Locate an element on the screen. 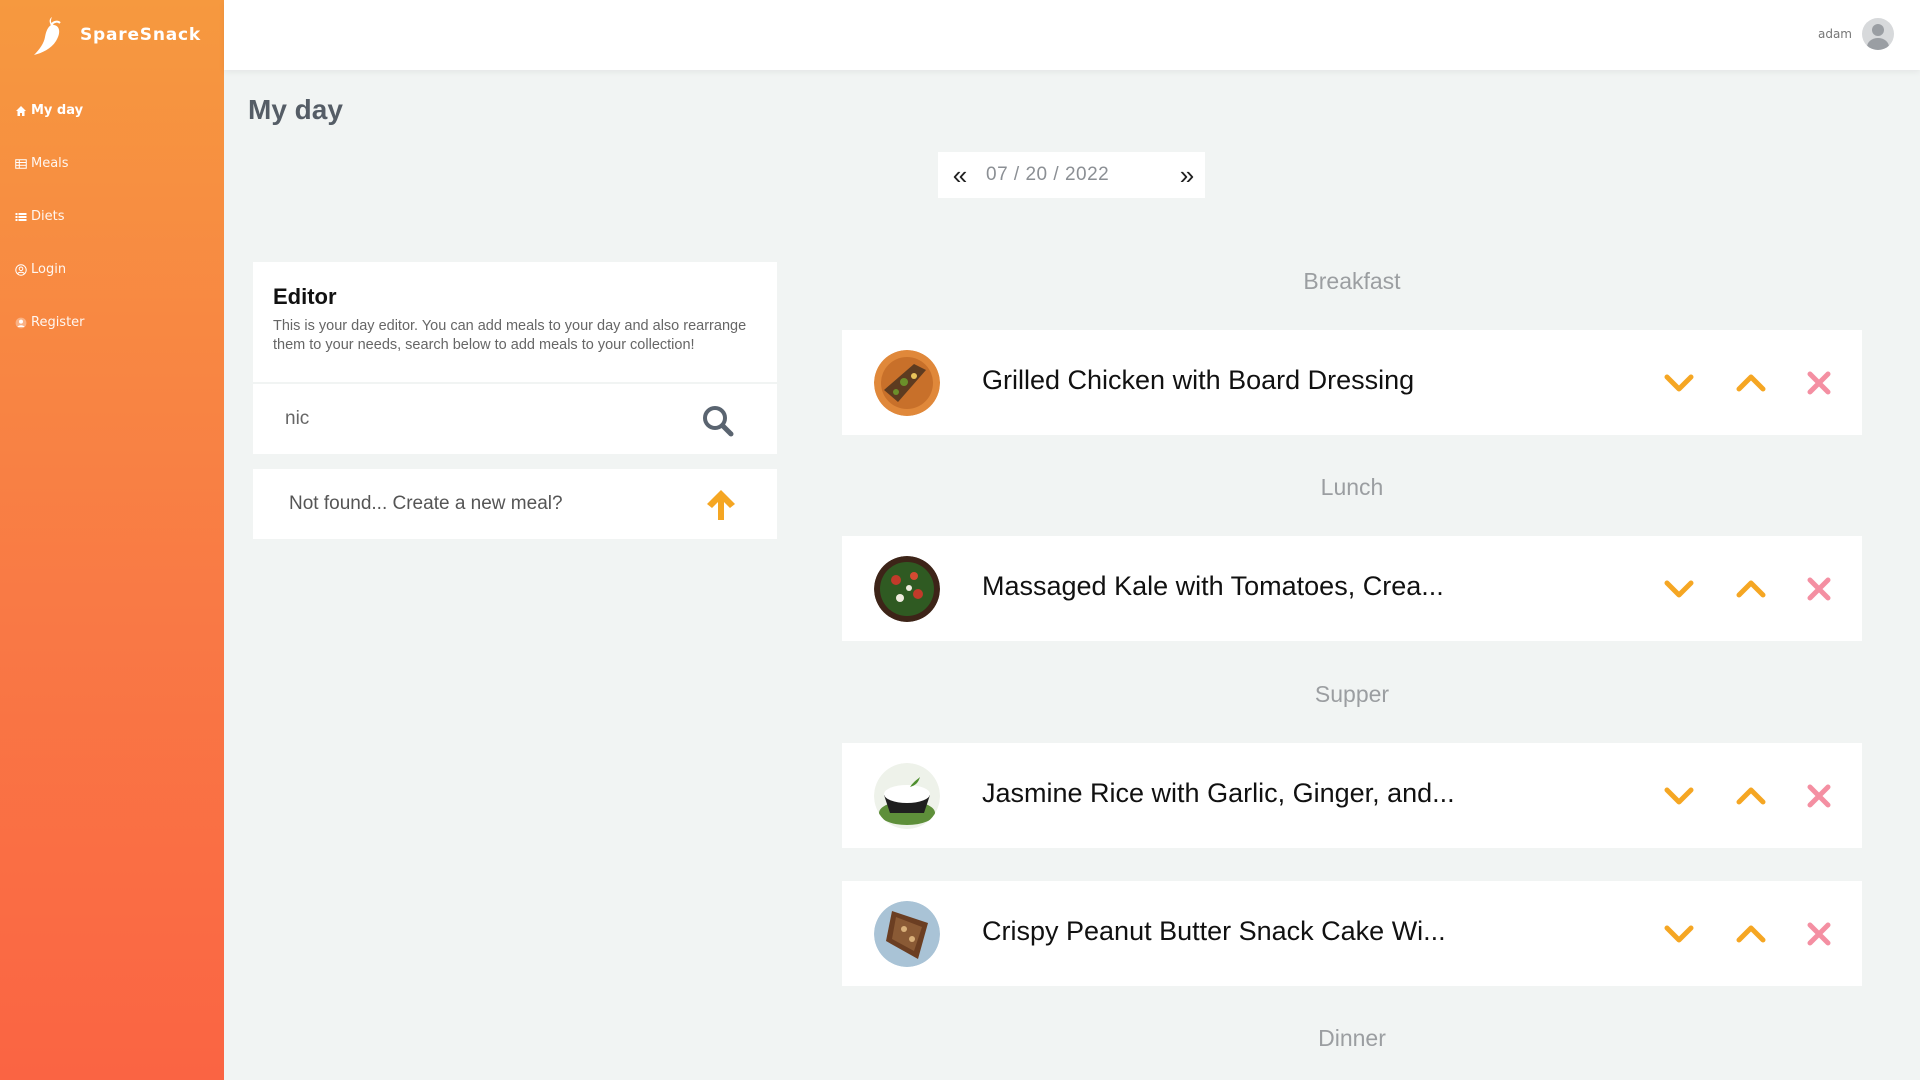  section-breakfast: Breakfast is located at coordinates (1352, 281).